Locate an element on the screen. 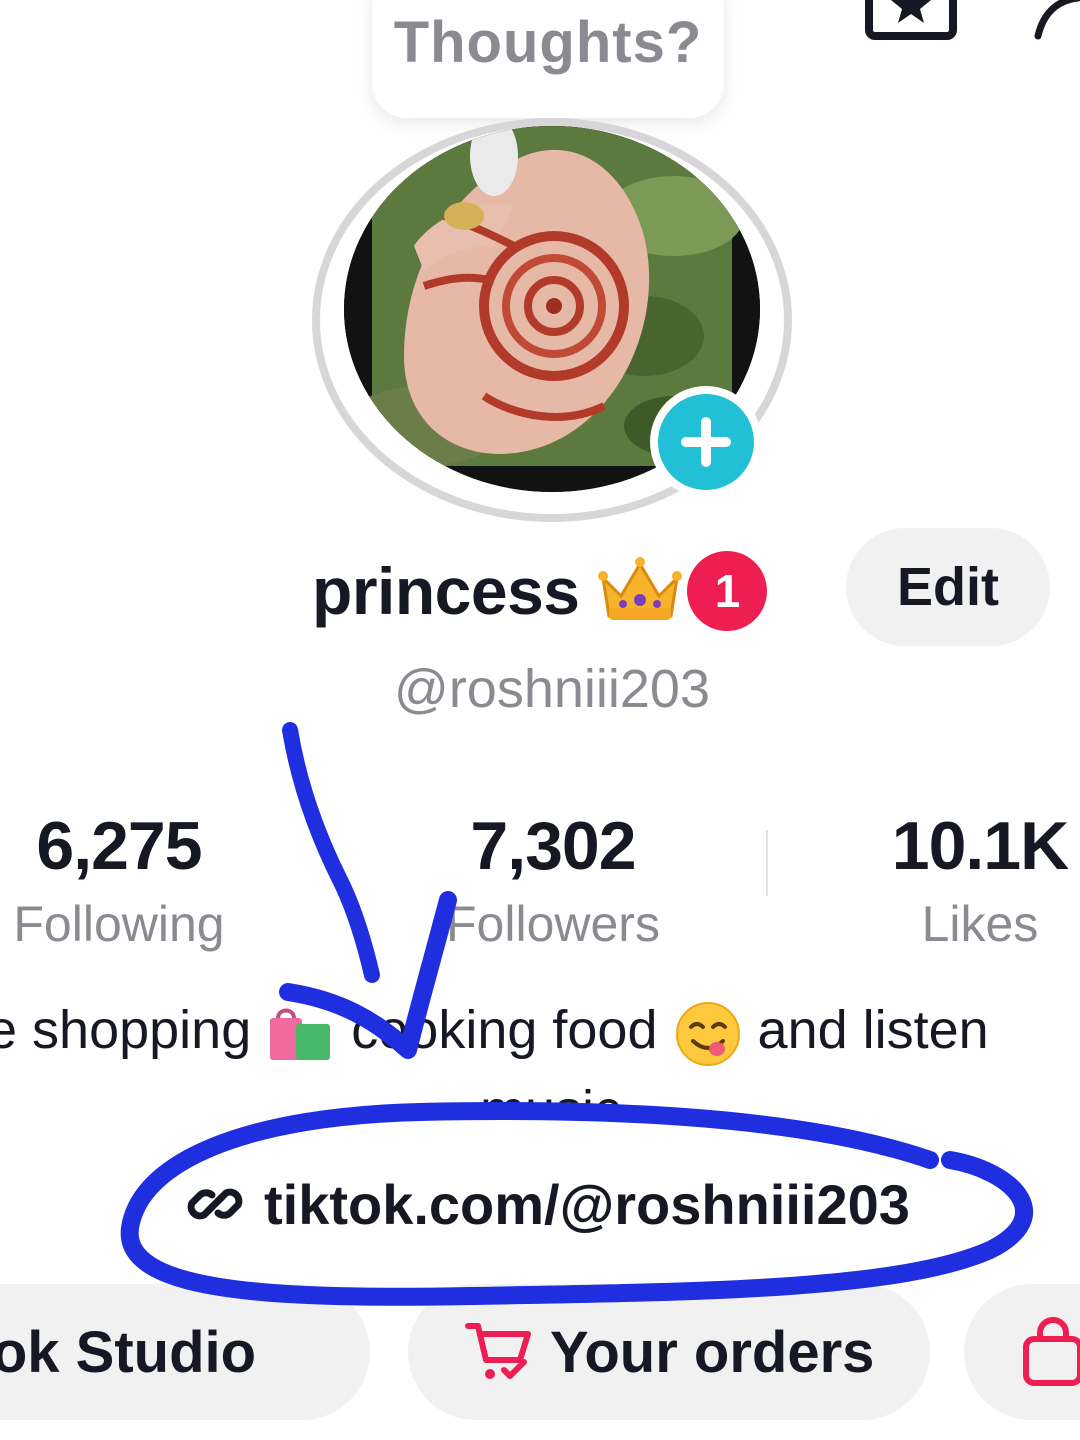  display-name: princess is located at coordinates (446, 591).